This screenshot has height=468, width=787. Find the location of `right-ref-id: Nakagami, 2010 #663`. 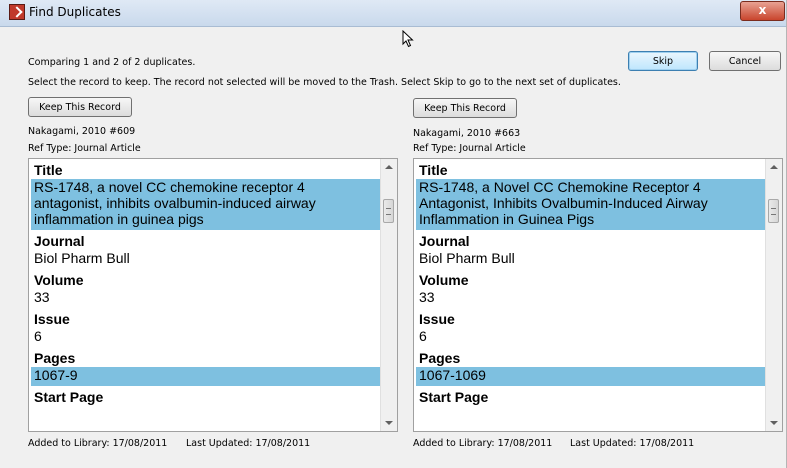

right-ref-id: Nakagami, 2010 #663 is located at coordinates (467, 133).